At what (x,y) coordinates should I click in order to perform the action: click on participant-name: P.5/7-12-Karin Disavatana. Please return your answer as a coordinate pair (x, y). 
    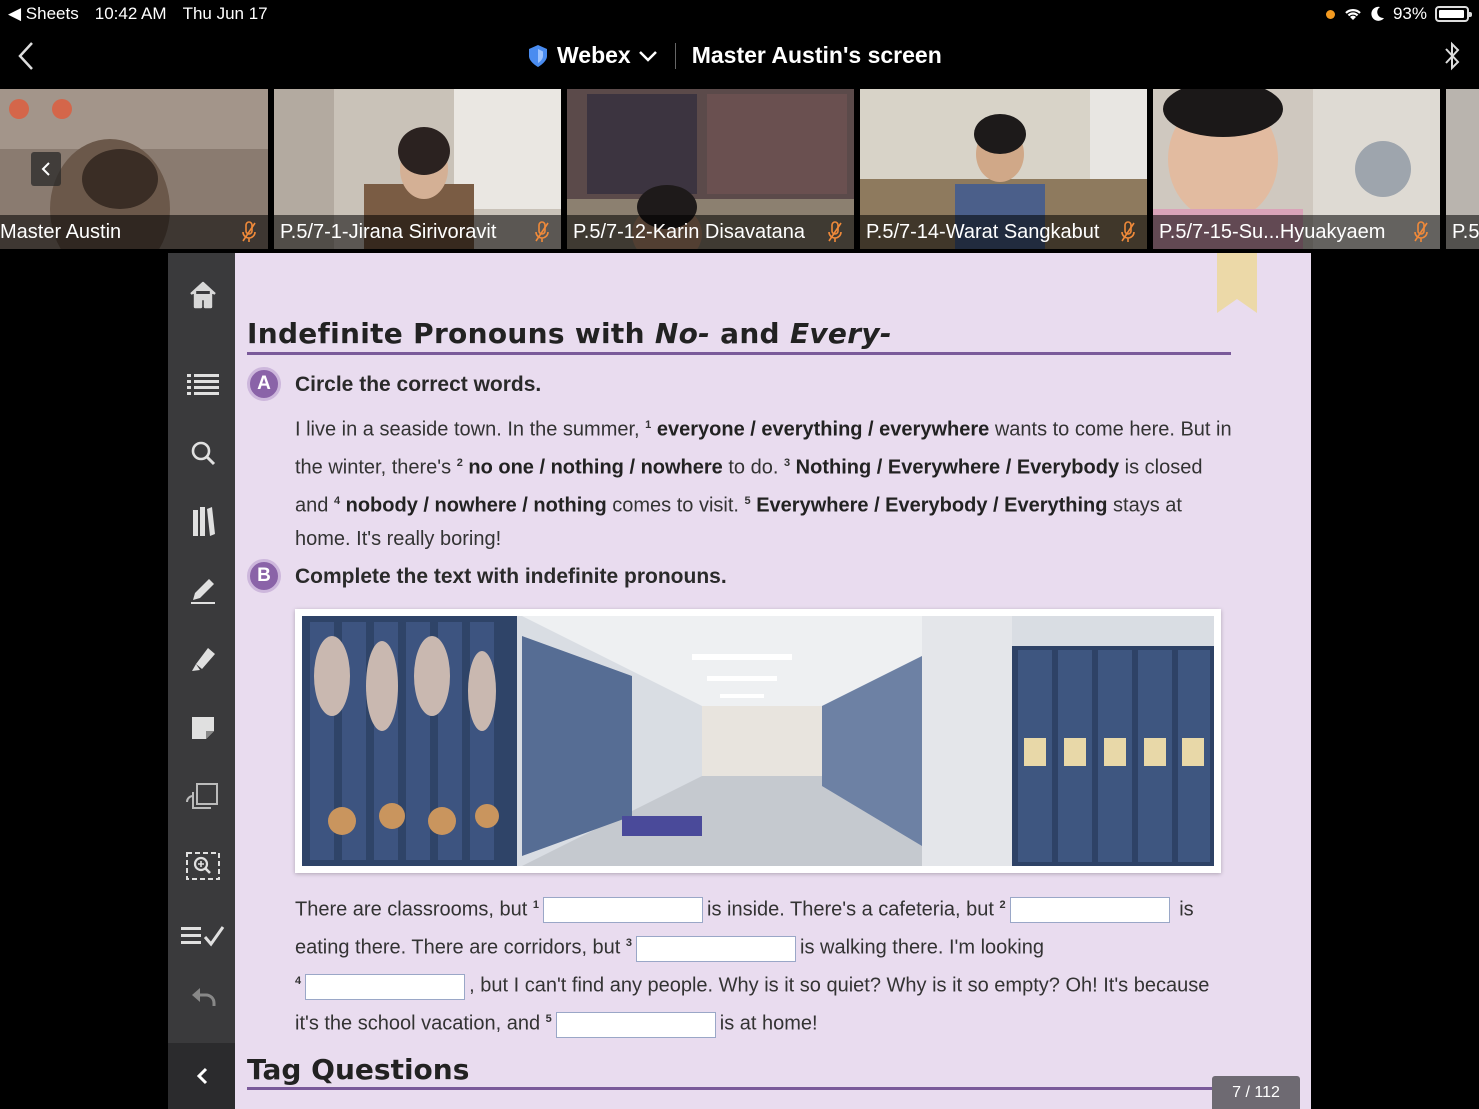
    Looking at the image, I should click on (710, 232).